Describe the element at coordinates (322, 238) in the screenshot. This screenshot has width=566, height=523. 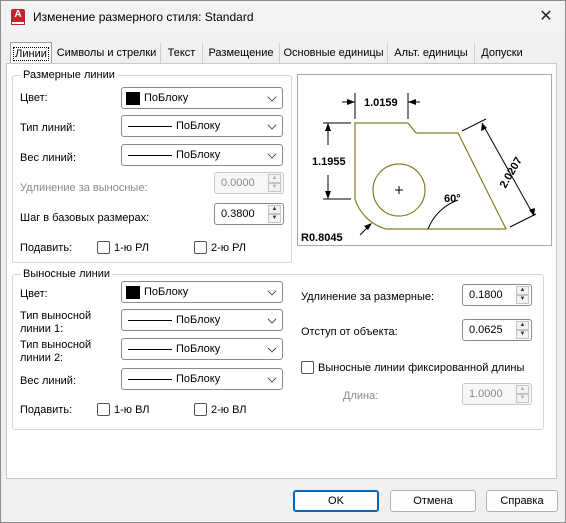
I see `preview-dim-radius: R0.8045` at that location.